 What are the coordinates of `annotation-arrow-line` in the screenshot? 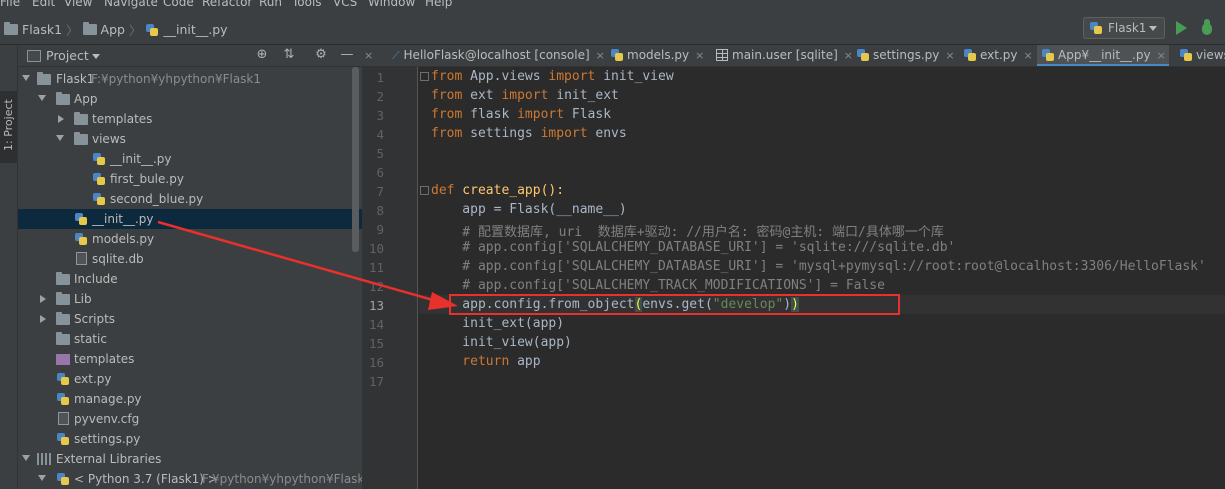 It's located at (299, 262).